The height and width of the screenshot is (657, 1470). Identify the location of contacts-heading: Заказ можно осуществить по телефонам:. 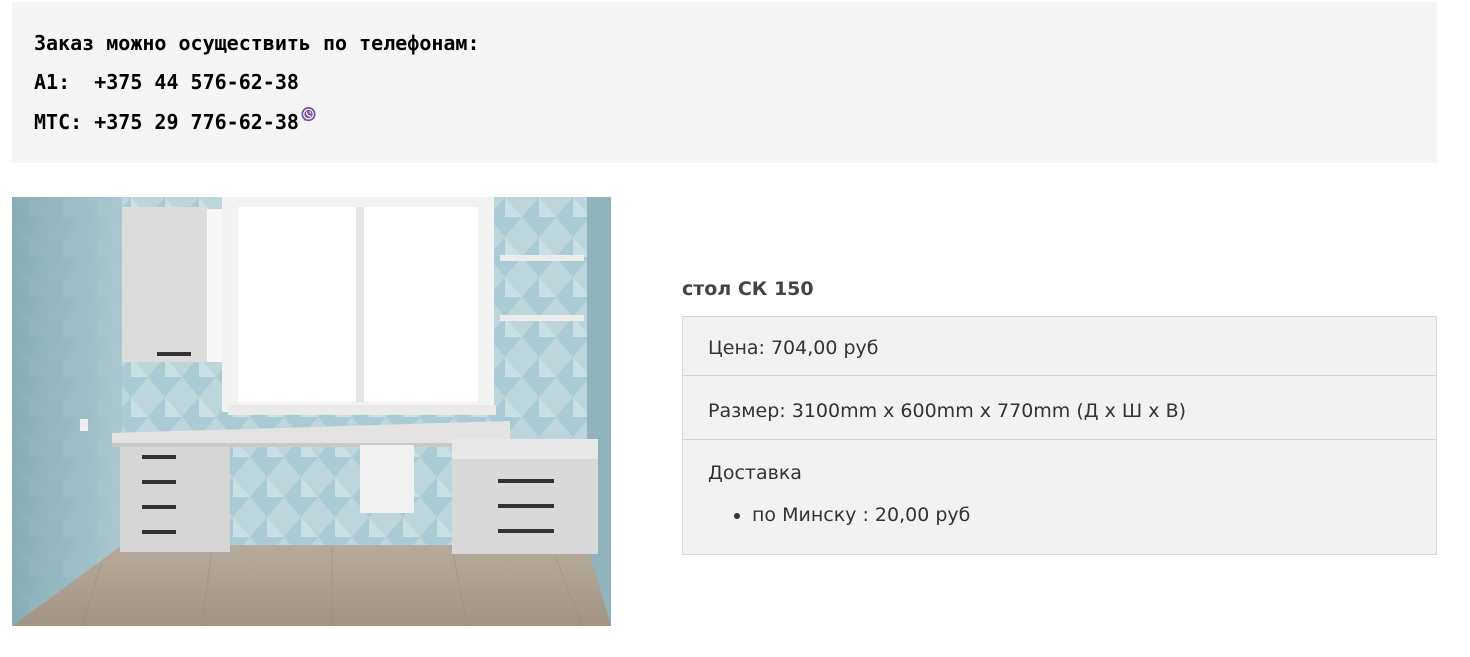
(257, 43).